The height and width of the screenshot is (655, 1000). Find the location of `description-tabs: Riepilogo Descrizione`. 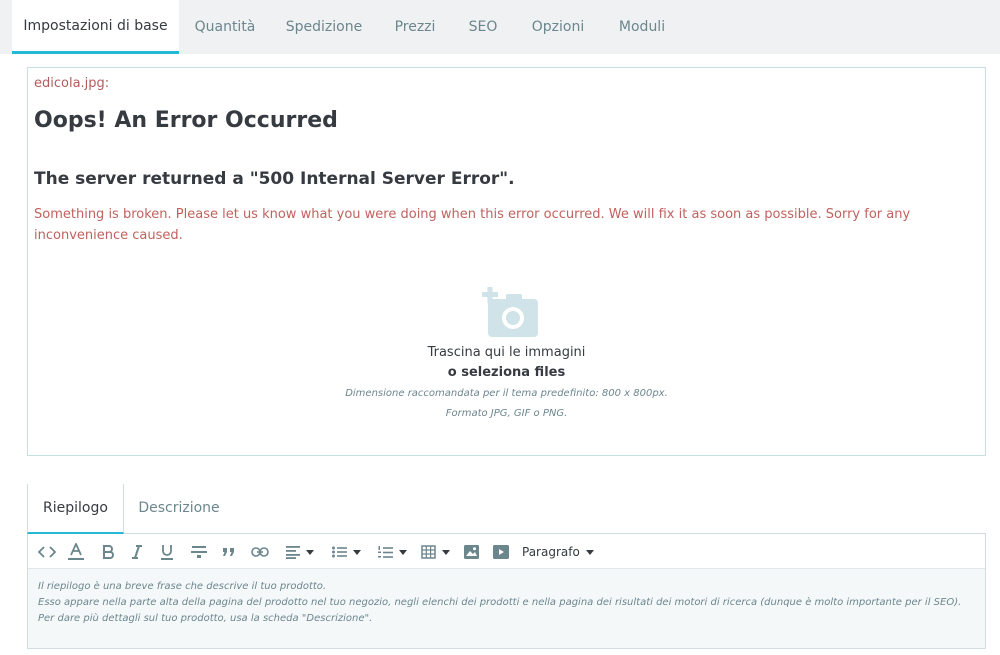

description-tabs: Riepilogo Descrizione is located at coordinates (506, 509).